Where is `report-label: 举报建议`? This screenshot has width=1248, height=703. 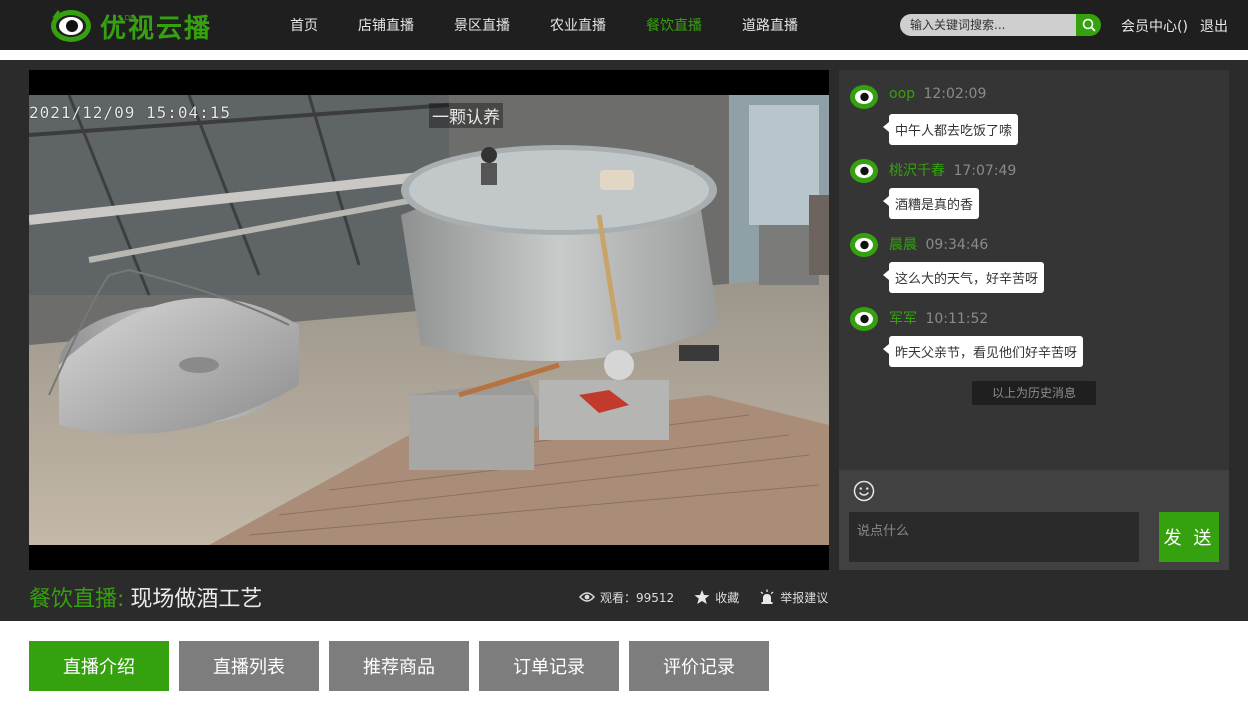
report-label: 举报建议 is located at coordinates (804, 597).